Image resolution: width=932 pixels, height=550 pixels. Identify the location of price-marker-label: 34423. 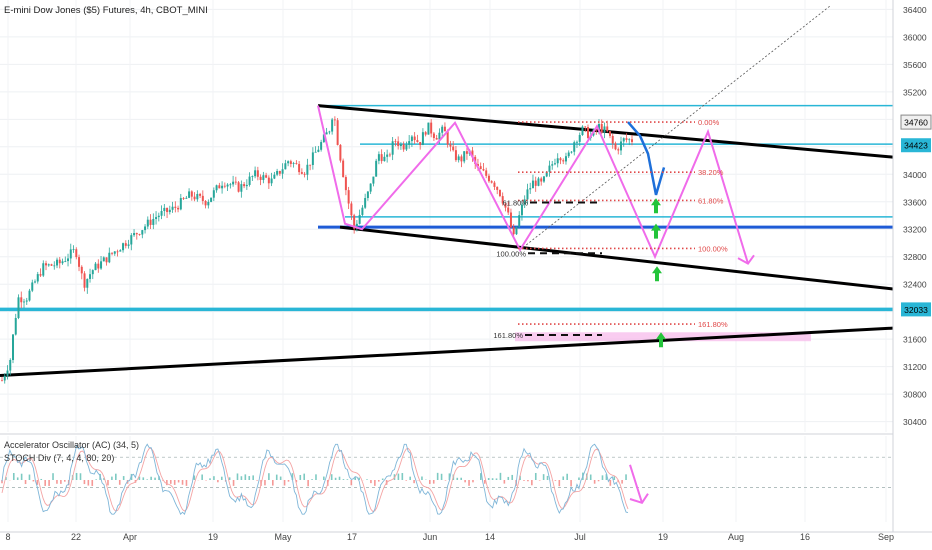
(916, 146).